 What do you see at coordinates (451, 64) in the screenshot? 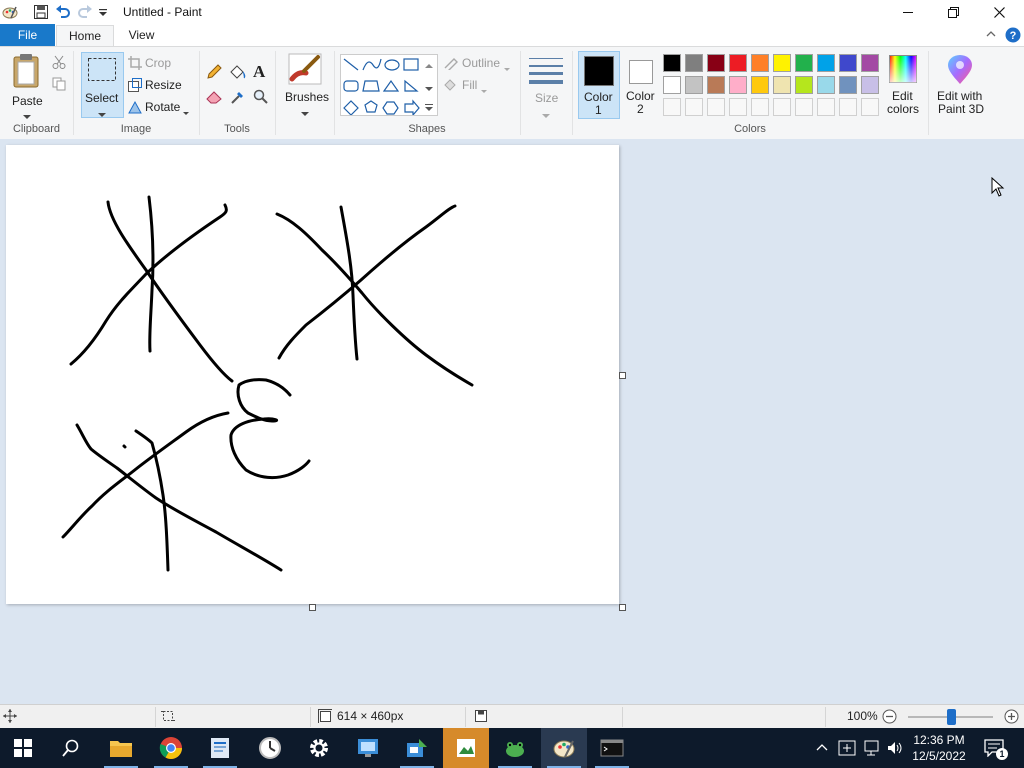
I see `outline-icon` at bounding box center [451, 64].